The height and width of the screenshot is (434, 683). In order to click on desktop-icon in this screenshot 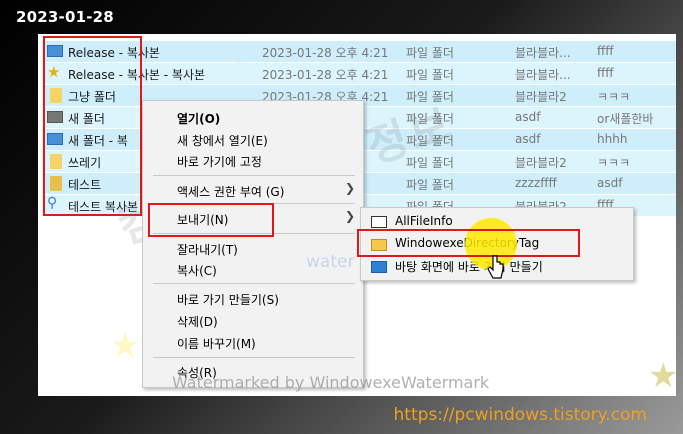, I will do `click(379, 267)`.